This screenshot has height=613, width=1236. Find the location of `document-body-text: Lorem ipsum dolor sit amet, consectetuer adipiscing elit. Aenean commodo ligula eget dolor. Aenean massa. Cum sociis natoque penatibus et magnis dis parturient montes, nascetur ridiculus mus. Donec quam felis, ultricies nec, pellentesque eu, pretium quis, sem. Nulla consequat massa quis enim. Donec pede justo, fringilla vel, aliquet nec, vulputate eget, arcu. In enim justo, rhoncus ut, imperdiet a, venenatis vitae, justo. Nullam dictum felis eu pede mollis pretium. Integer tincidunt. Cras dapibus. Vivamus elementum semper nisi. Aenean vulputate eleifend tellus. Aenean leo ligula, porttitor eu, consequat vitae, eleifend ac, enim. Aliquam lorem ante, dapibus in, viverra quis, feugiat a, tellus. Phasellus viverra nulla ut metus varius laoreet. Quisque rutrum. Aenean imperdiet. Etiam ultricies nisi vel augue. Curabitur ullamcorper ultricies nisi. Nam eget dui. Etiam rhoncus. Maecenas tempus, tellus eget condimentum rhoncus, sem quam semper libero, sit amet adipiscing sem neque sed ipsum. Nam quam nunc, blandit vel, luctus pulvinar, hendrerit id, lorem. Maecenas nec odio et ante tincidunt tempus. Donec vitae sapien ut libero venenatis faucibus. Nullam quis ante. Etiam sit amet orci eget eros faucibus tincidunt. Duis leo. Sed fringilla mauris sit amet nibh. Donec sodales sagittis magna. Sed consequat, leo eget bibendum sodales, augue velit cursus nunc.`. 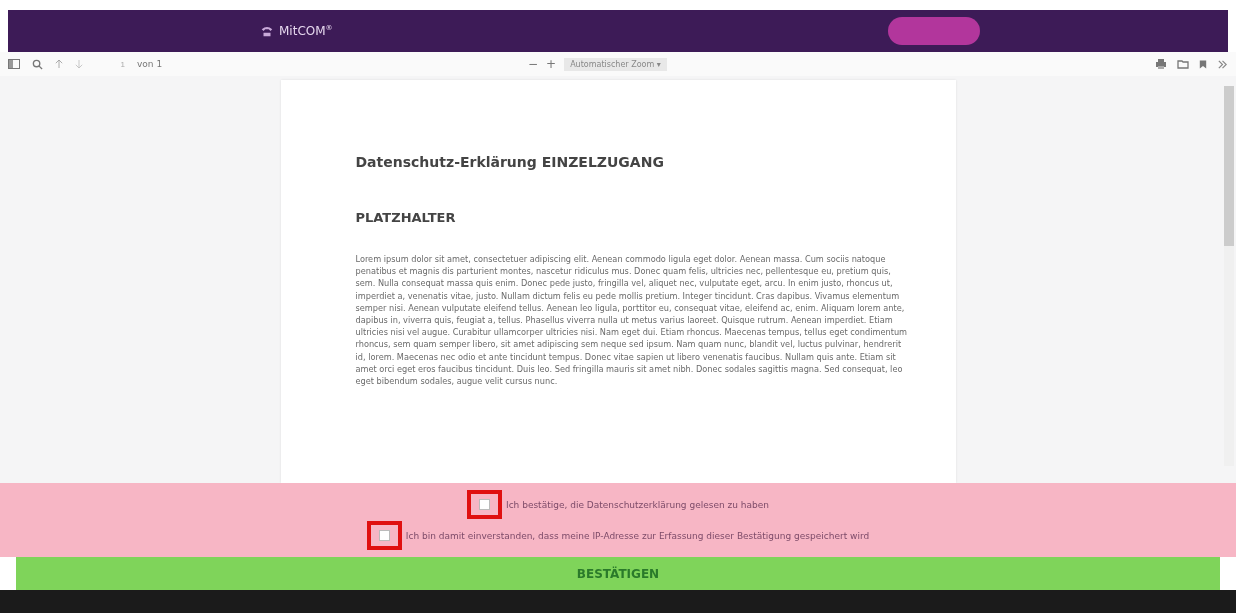

document-body-text: Lorem ipsum dolor sit amet, consectetuer adipiscing elit. Aenean commodo ligula eget dolor. Aenean massa. Cum sociis natoque penatibus et magnis dis parturient montes, nascetur ridiculus mus. Donec quam felis, ultricies nec, pellentesque eu, pretium quis, sem. Nulla consequat massa quis enim. Donec pede justo, fringilla vel, aliquet nec, vulputate eget, arcu. In enim justo, rhoncus ut, imperdiet a, venenatis vitae, justo. Nullam dictum felis eu pede mollis pretium. Integer tincidunt. Cras dapibus. Vivamus elementum semper nisi. Aenean vulputate eleifend tellus. Aenean leo ligula, porttitor eu, consequat vitae, eleifend ac, enim. Aliquam lorem ante, dapibus in, viverra quis, feugiat a, tellus. Phasellus viverra nulla ut metus varius laoreet. Quisque rutrum. Aenean imperdiet. Etiam ultricies nisi vel augue. Curabitur ullamcorper ultricies nisi. Nam eget dui. Etiam rhoncus. Maecenas tempus, tellus eget condimentum rhoncus, sem quam semper libero, sit amet adipiscing sem neque sed ipsum. Nam quam nunc, blandit vel, luctus pulvinar, hendrerit id, lorem. Maecenas nec odio et ante tincidunt tempus. Donec vitae sapien ut libero venenatis faucibus. Nullam quis ante. Etiam sit amet orci eget eros faucibus tincidunt. Duis leo. Sed fringilla mauris sit amet nibh. Donec sodales sagittis magna. Sed consequat, leo eget bibendum sodales, augue velit cursus nunc. is located at coordinates (632, 320).